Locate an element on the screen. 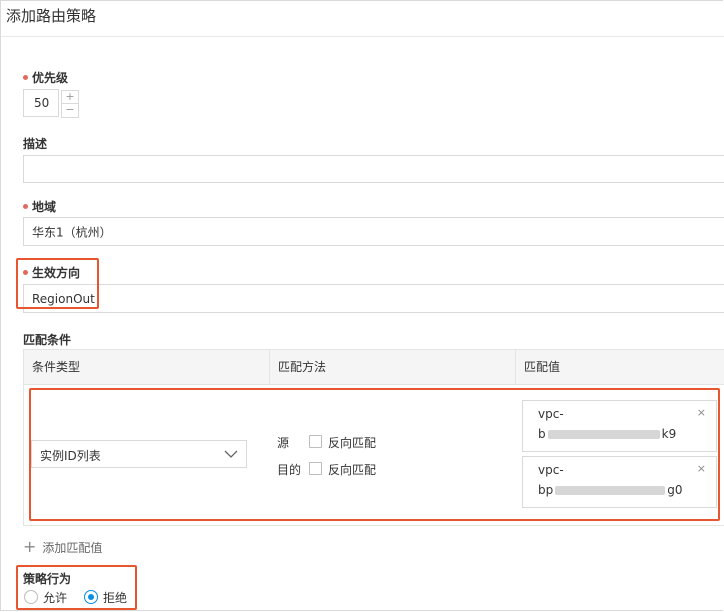  plus-icon: + is located at coordinates (30, 546).